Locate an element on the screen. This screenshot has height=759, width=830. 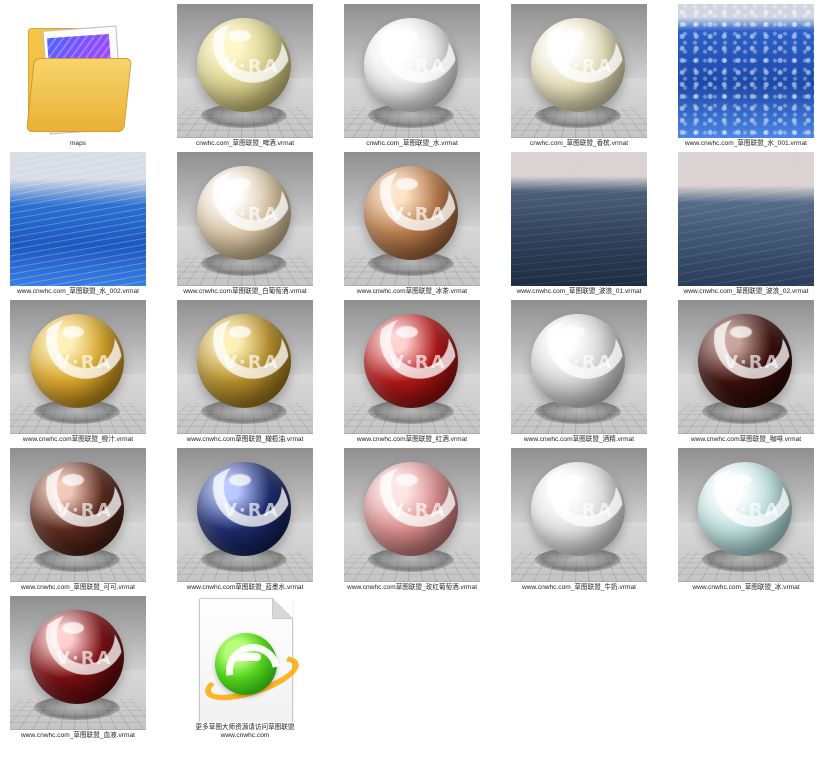
file-name: 更多草图大师资源请访问草图联盟 www.cnwhc.com is located at coordinates (245, 731).